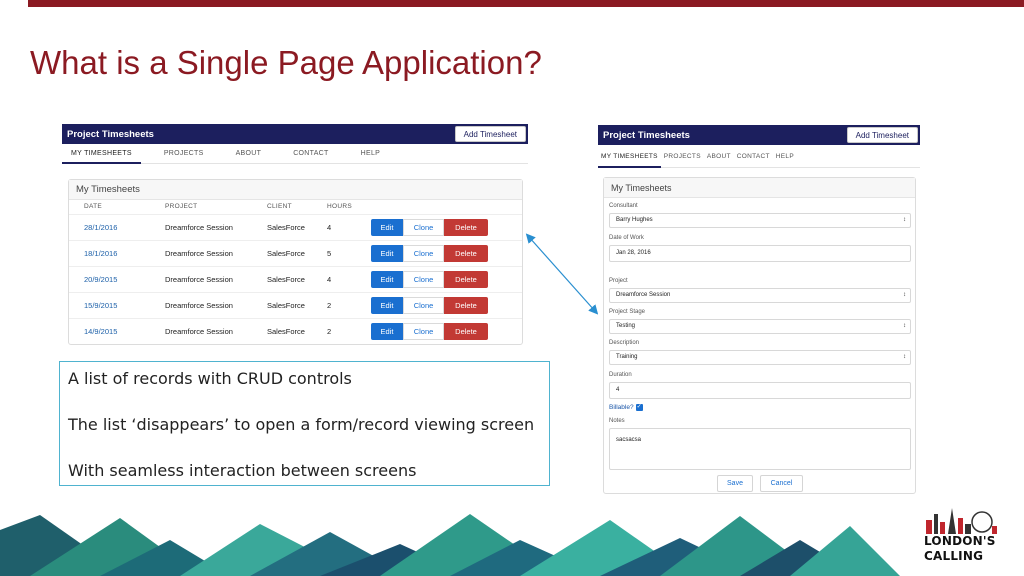  I want to click on form-add-timesheet-button: Add Timesheet, so click(882, 135).